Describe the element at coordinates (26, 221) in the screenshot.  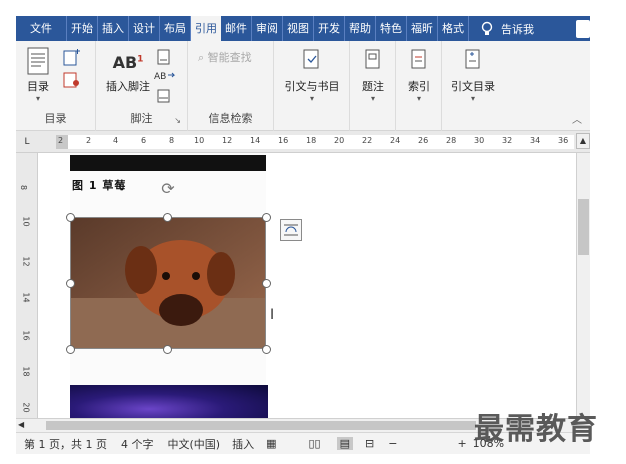
I see `vruler-tick: 10` at that location.